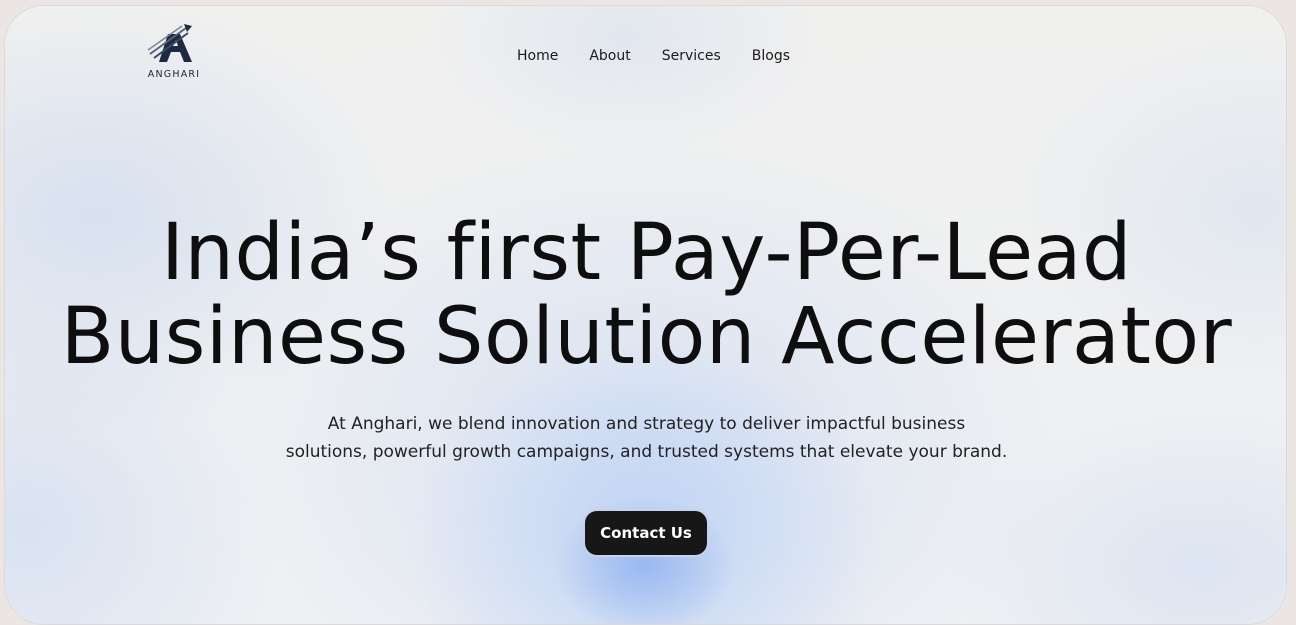 This screenshot has width=1296, height=625. What do you see at coordinates (771, 56) in the screenshot?
I see `nav-blogs: Blogs` at bounding box center [771, 56].